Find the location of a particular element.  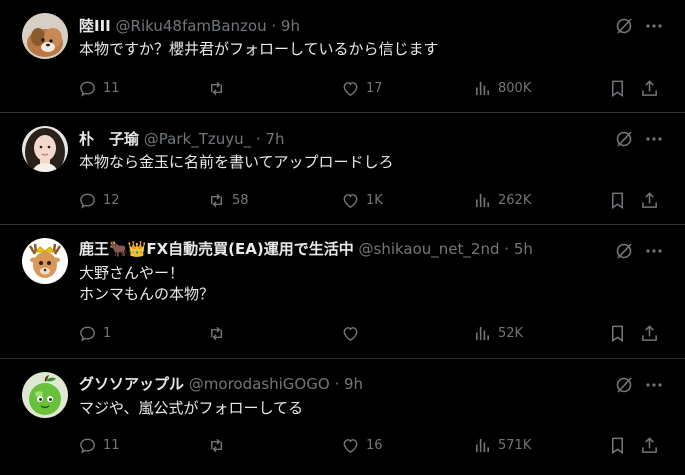

views-button: 800K is located at coordinates (502, 88).